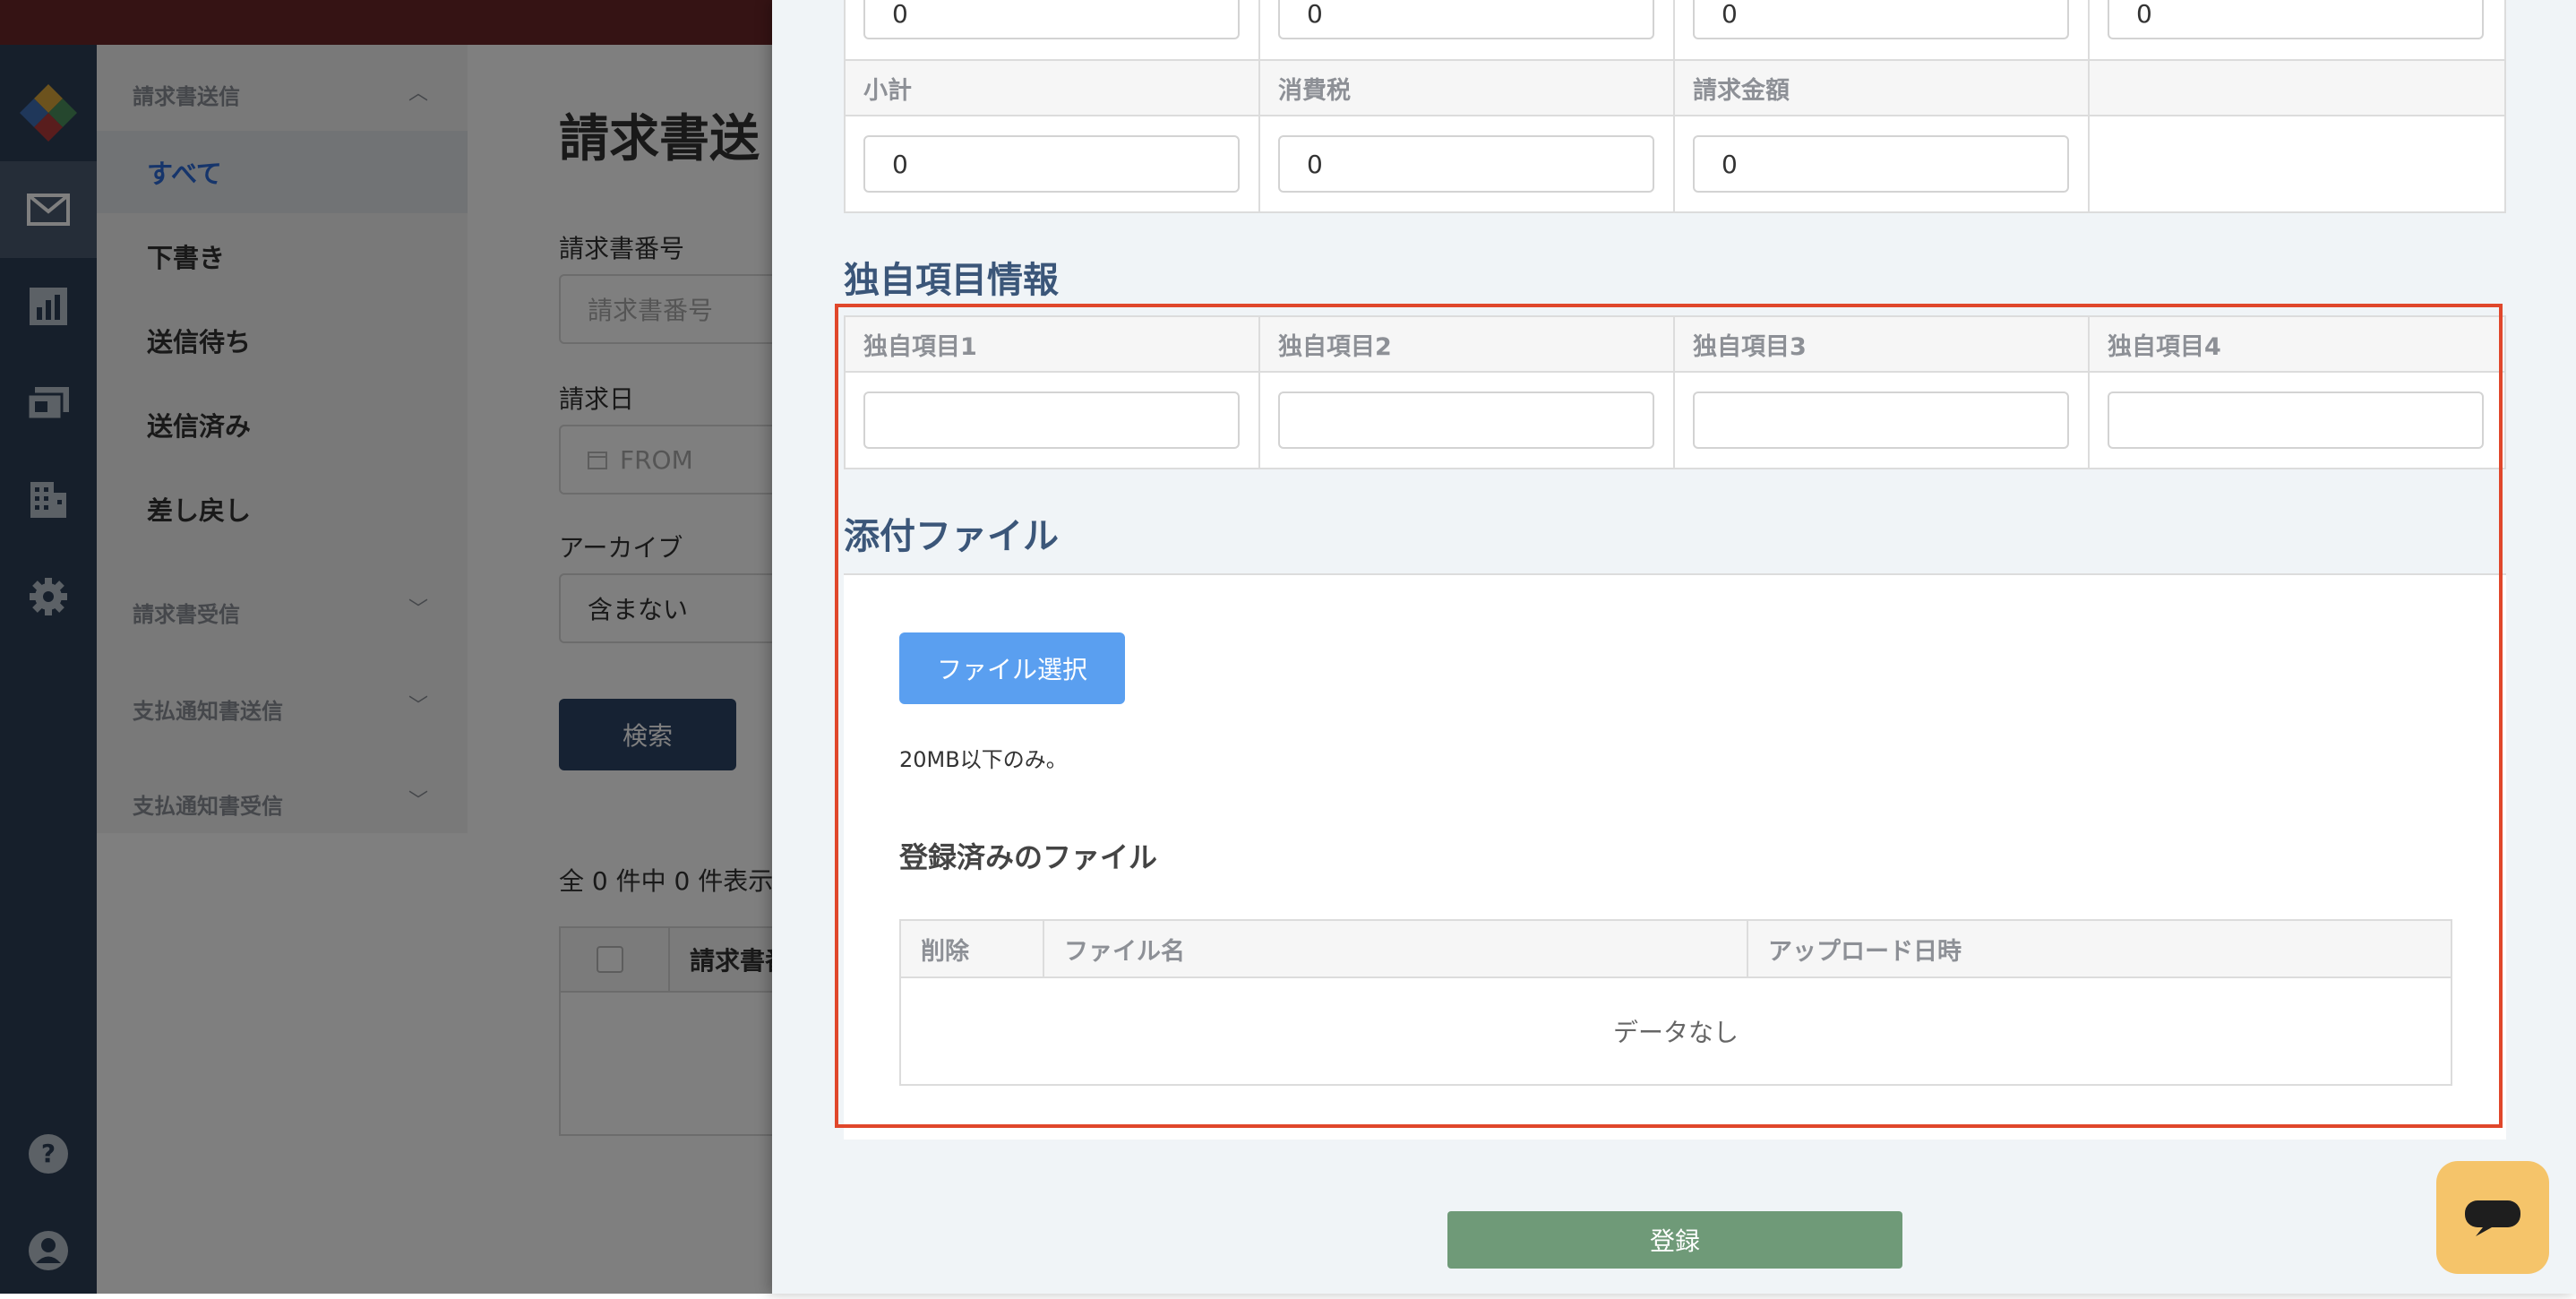 This screenshot has width=2576, height=1299. Describe the element at coordinates (951, 280) in the screenshot. I see `custom-fields-title: 独自項目情報` at that location.